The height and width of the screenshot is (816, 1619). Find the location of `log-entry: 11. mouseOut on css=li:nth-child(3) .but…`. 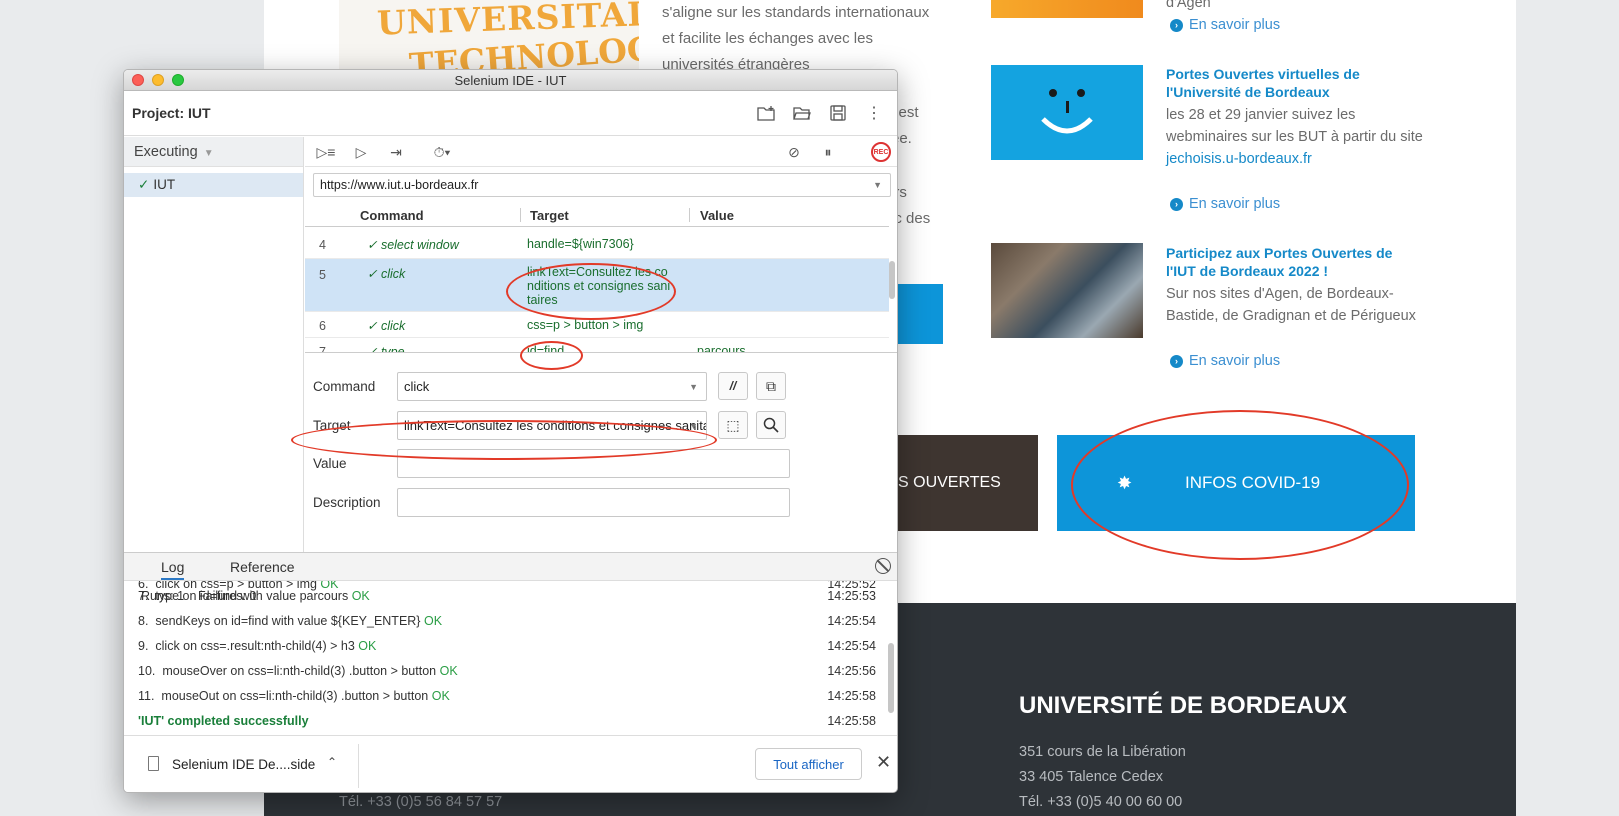

log-entry: 11. mouseOut on css=li:nth-child(3) .but… is located at coordinates (507, 696).